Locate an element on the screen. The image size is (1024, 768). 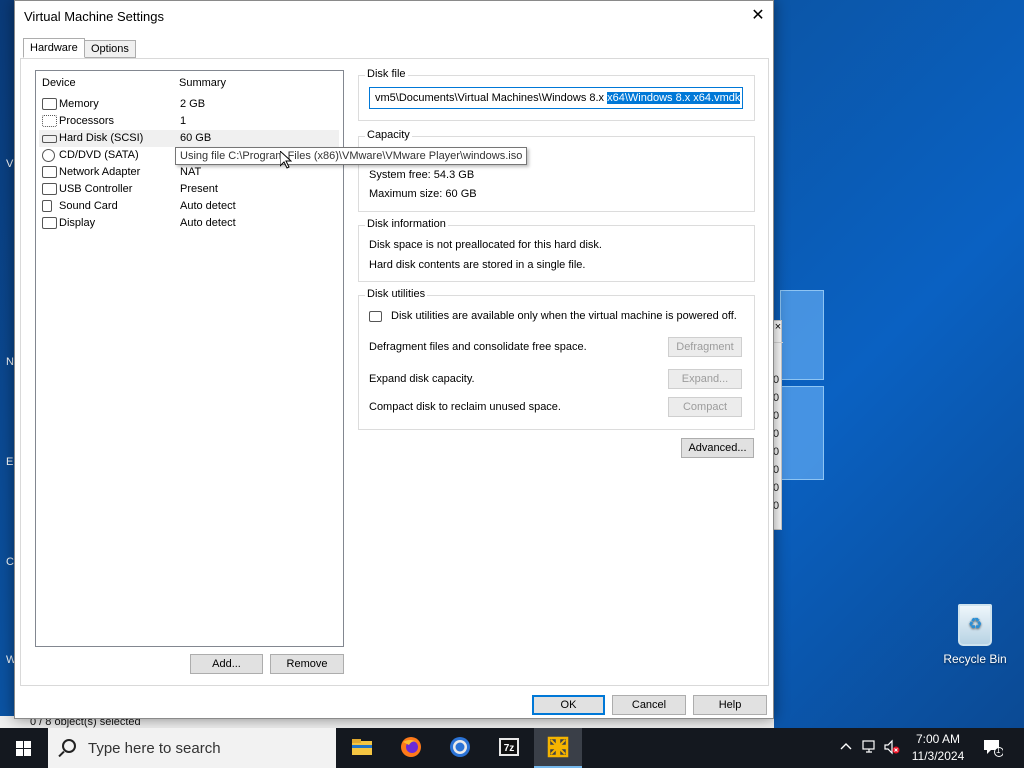
search-icon is located at coordinates (69, 746).